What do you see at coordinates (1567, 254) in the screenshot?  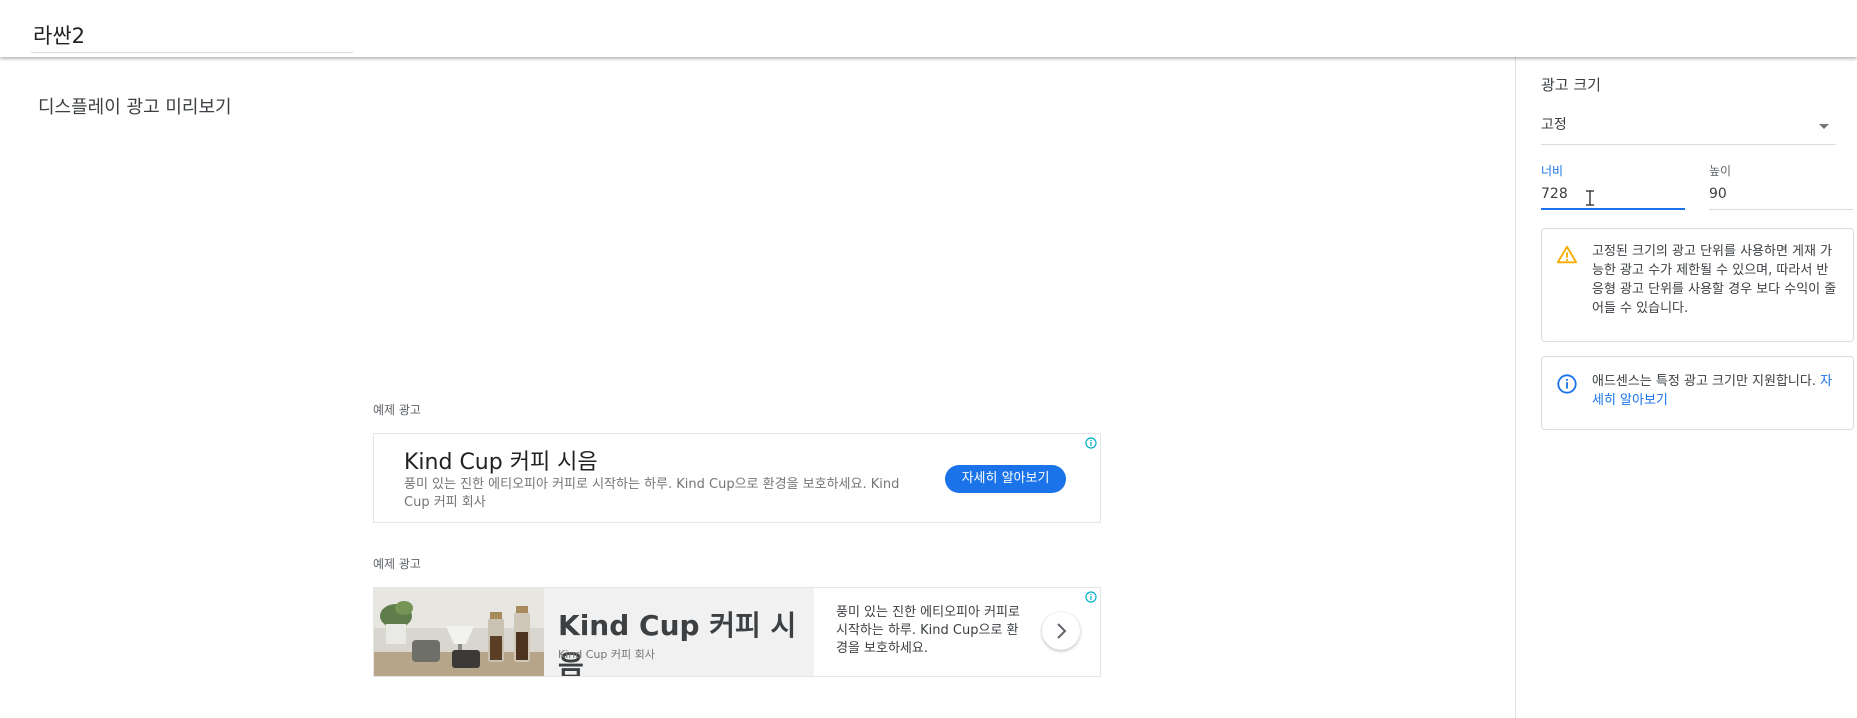 I see `warning-icon` at bounding box center [1567, 254].